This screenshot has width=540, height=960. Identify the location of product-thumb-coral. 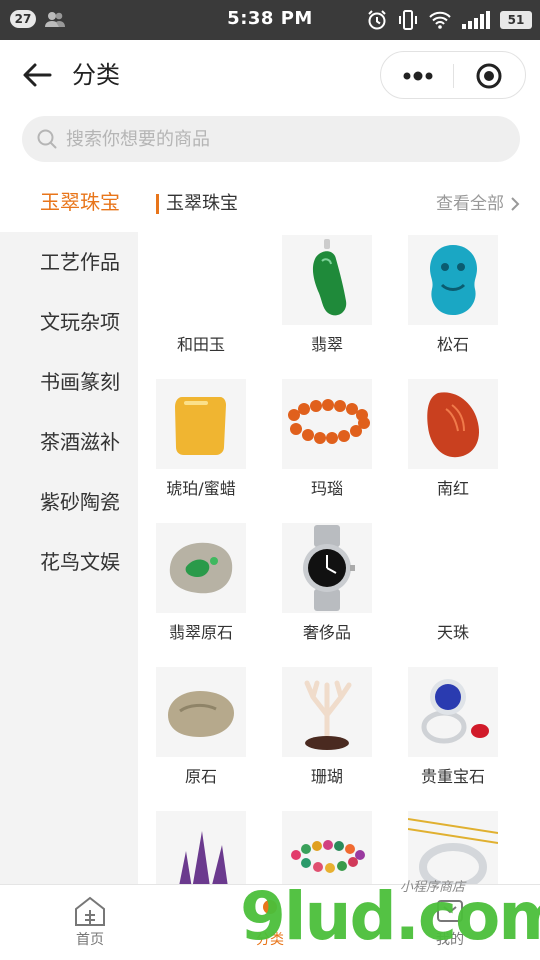
(327, 712).